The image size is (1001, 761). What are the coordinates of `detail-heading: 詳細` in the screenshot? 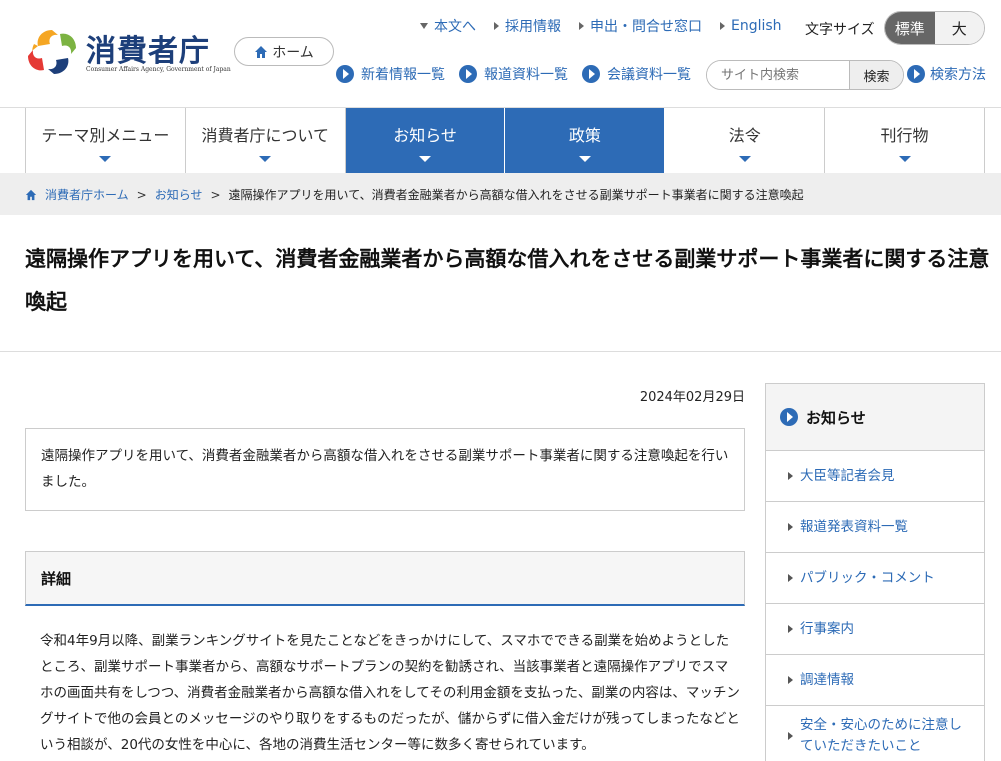 It's located at (385, 578).